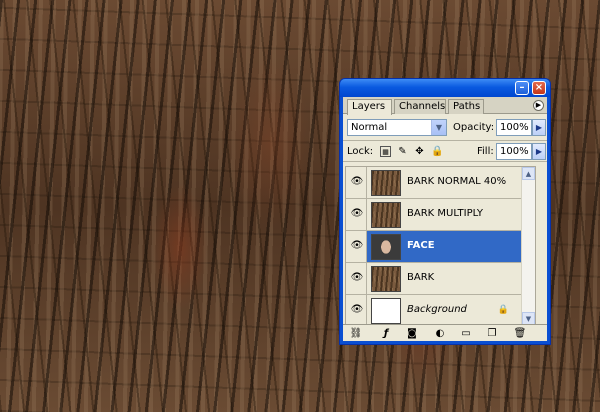 Image resolution: width=600 pixels, height=412 pixels. I want to click on palette-titlebar: – ×, so click(445, 88).